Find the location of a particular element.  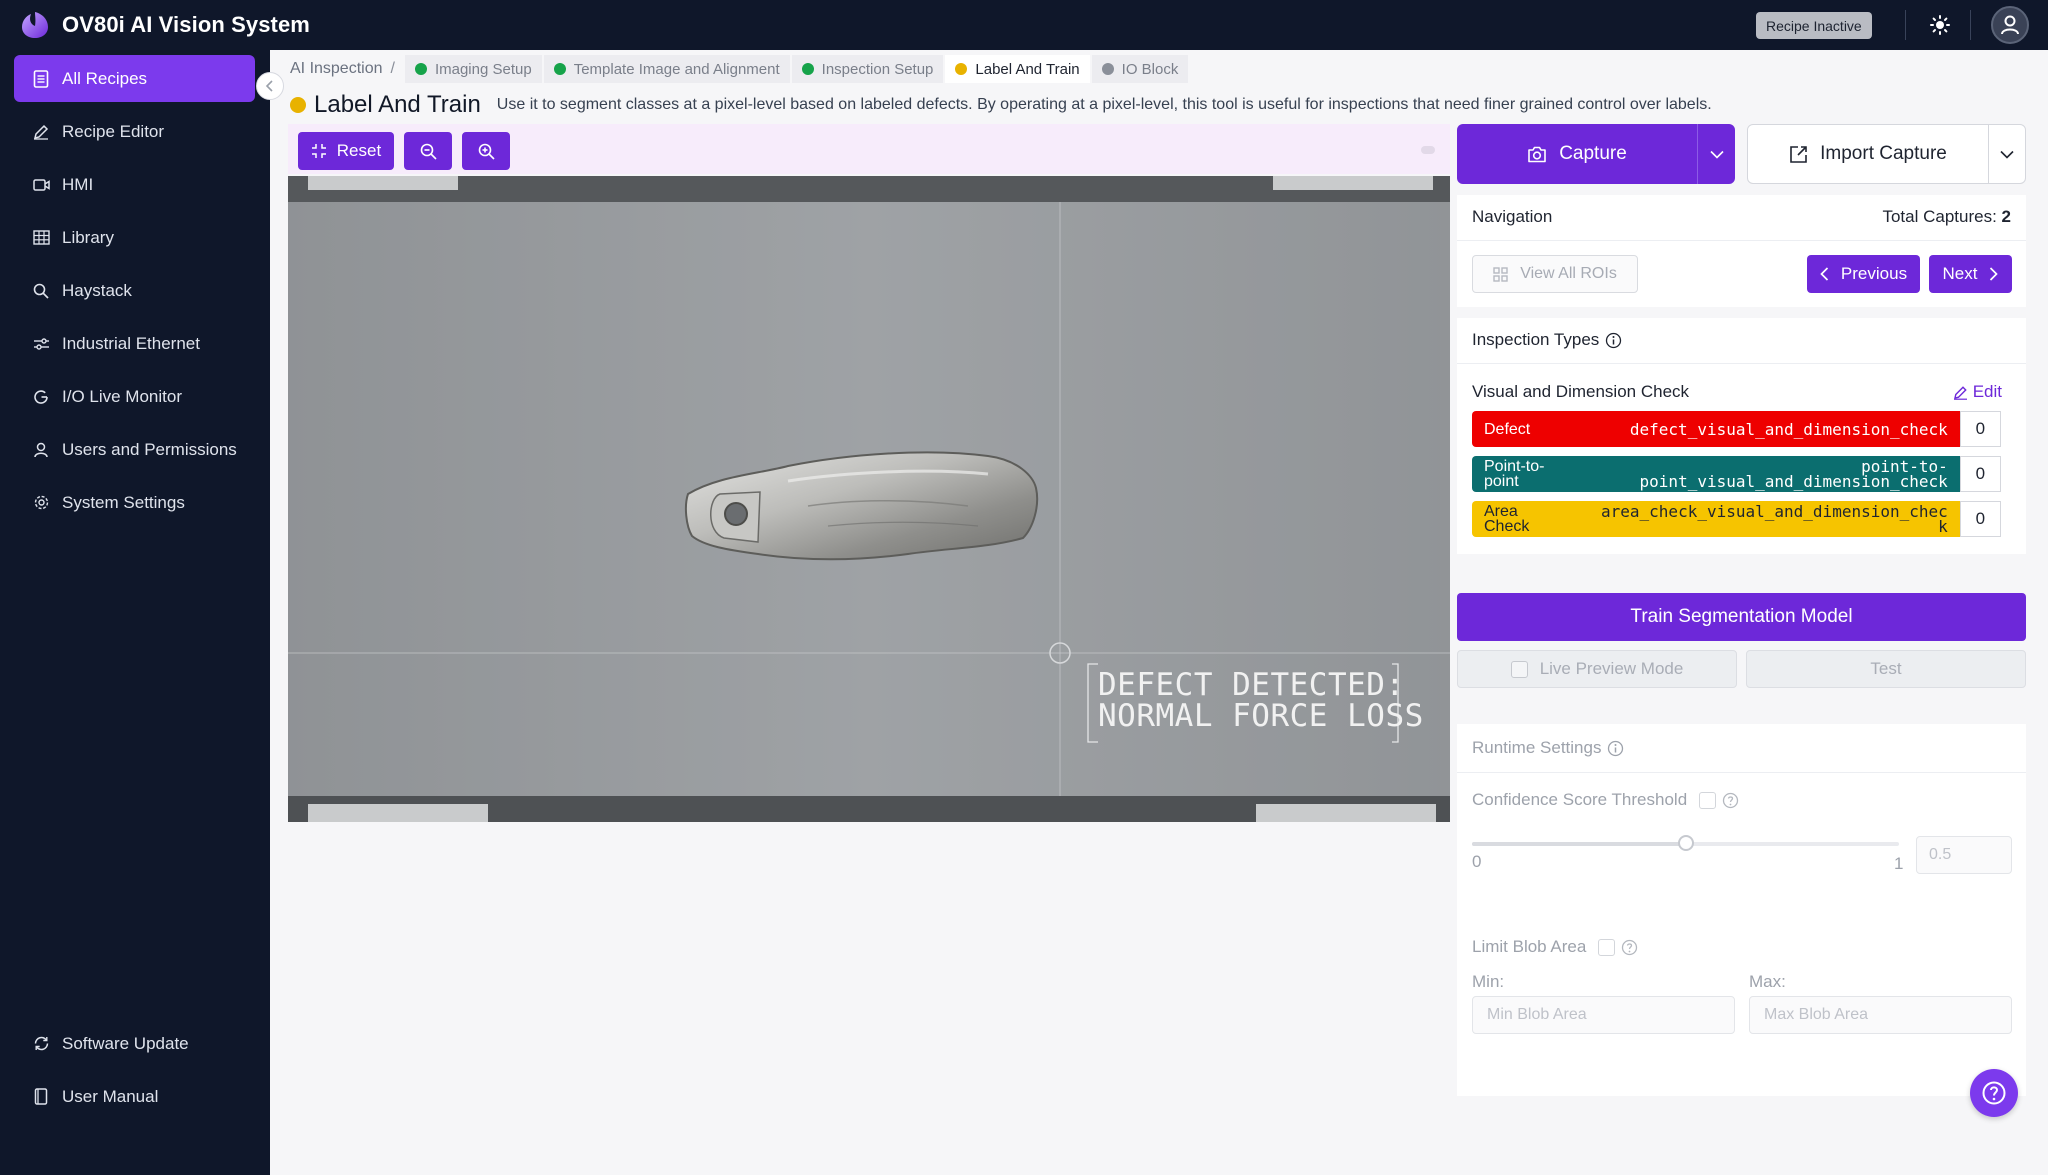

step-label: Template Image and Alignment is located at coordinates (676, 69).